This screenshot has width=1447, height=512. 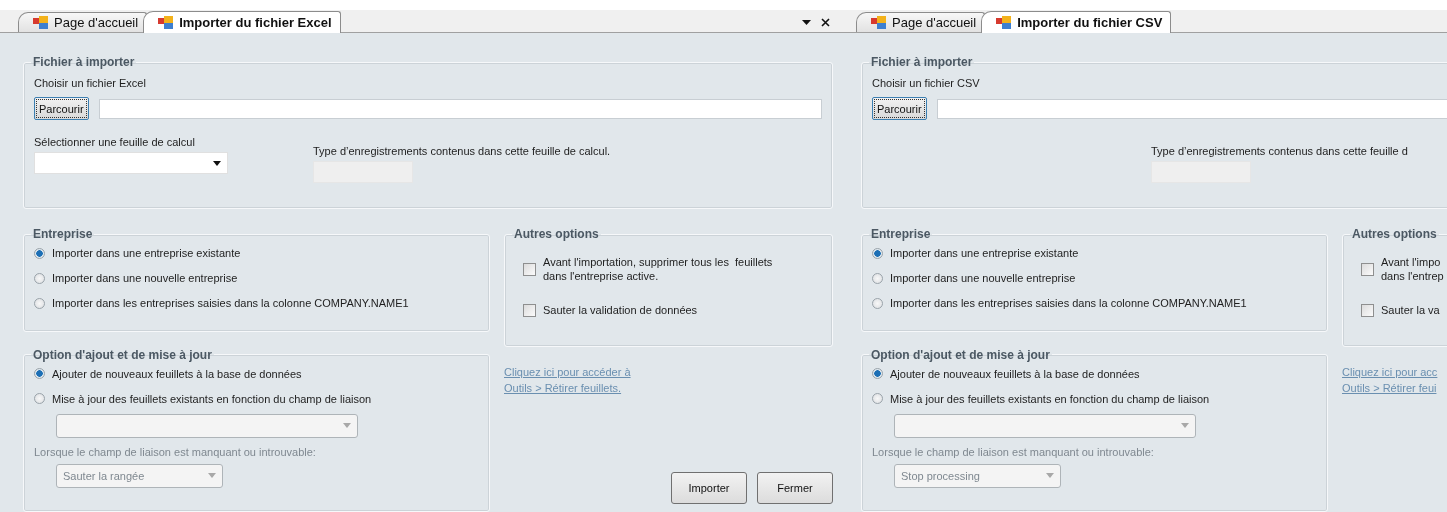 What do you see at coordinates (806, 22) in the screenshot?
I see `dropdown-arrow-icon` at bounding box center [806, 22].